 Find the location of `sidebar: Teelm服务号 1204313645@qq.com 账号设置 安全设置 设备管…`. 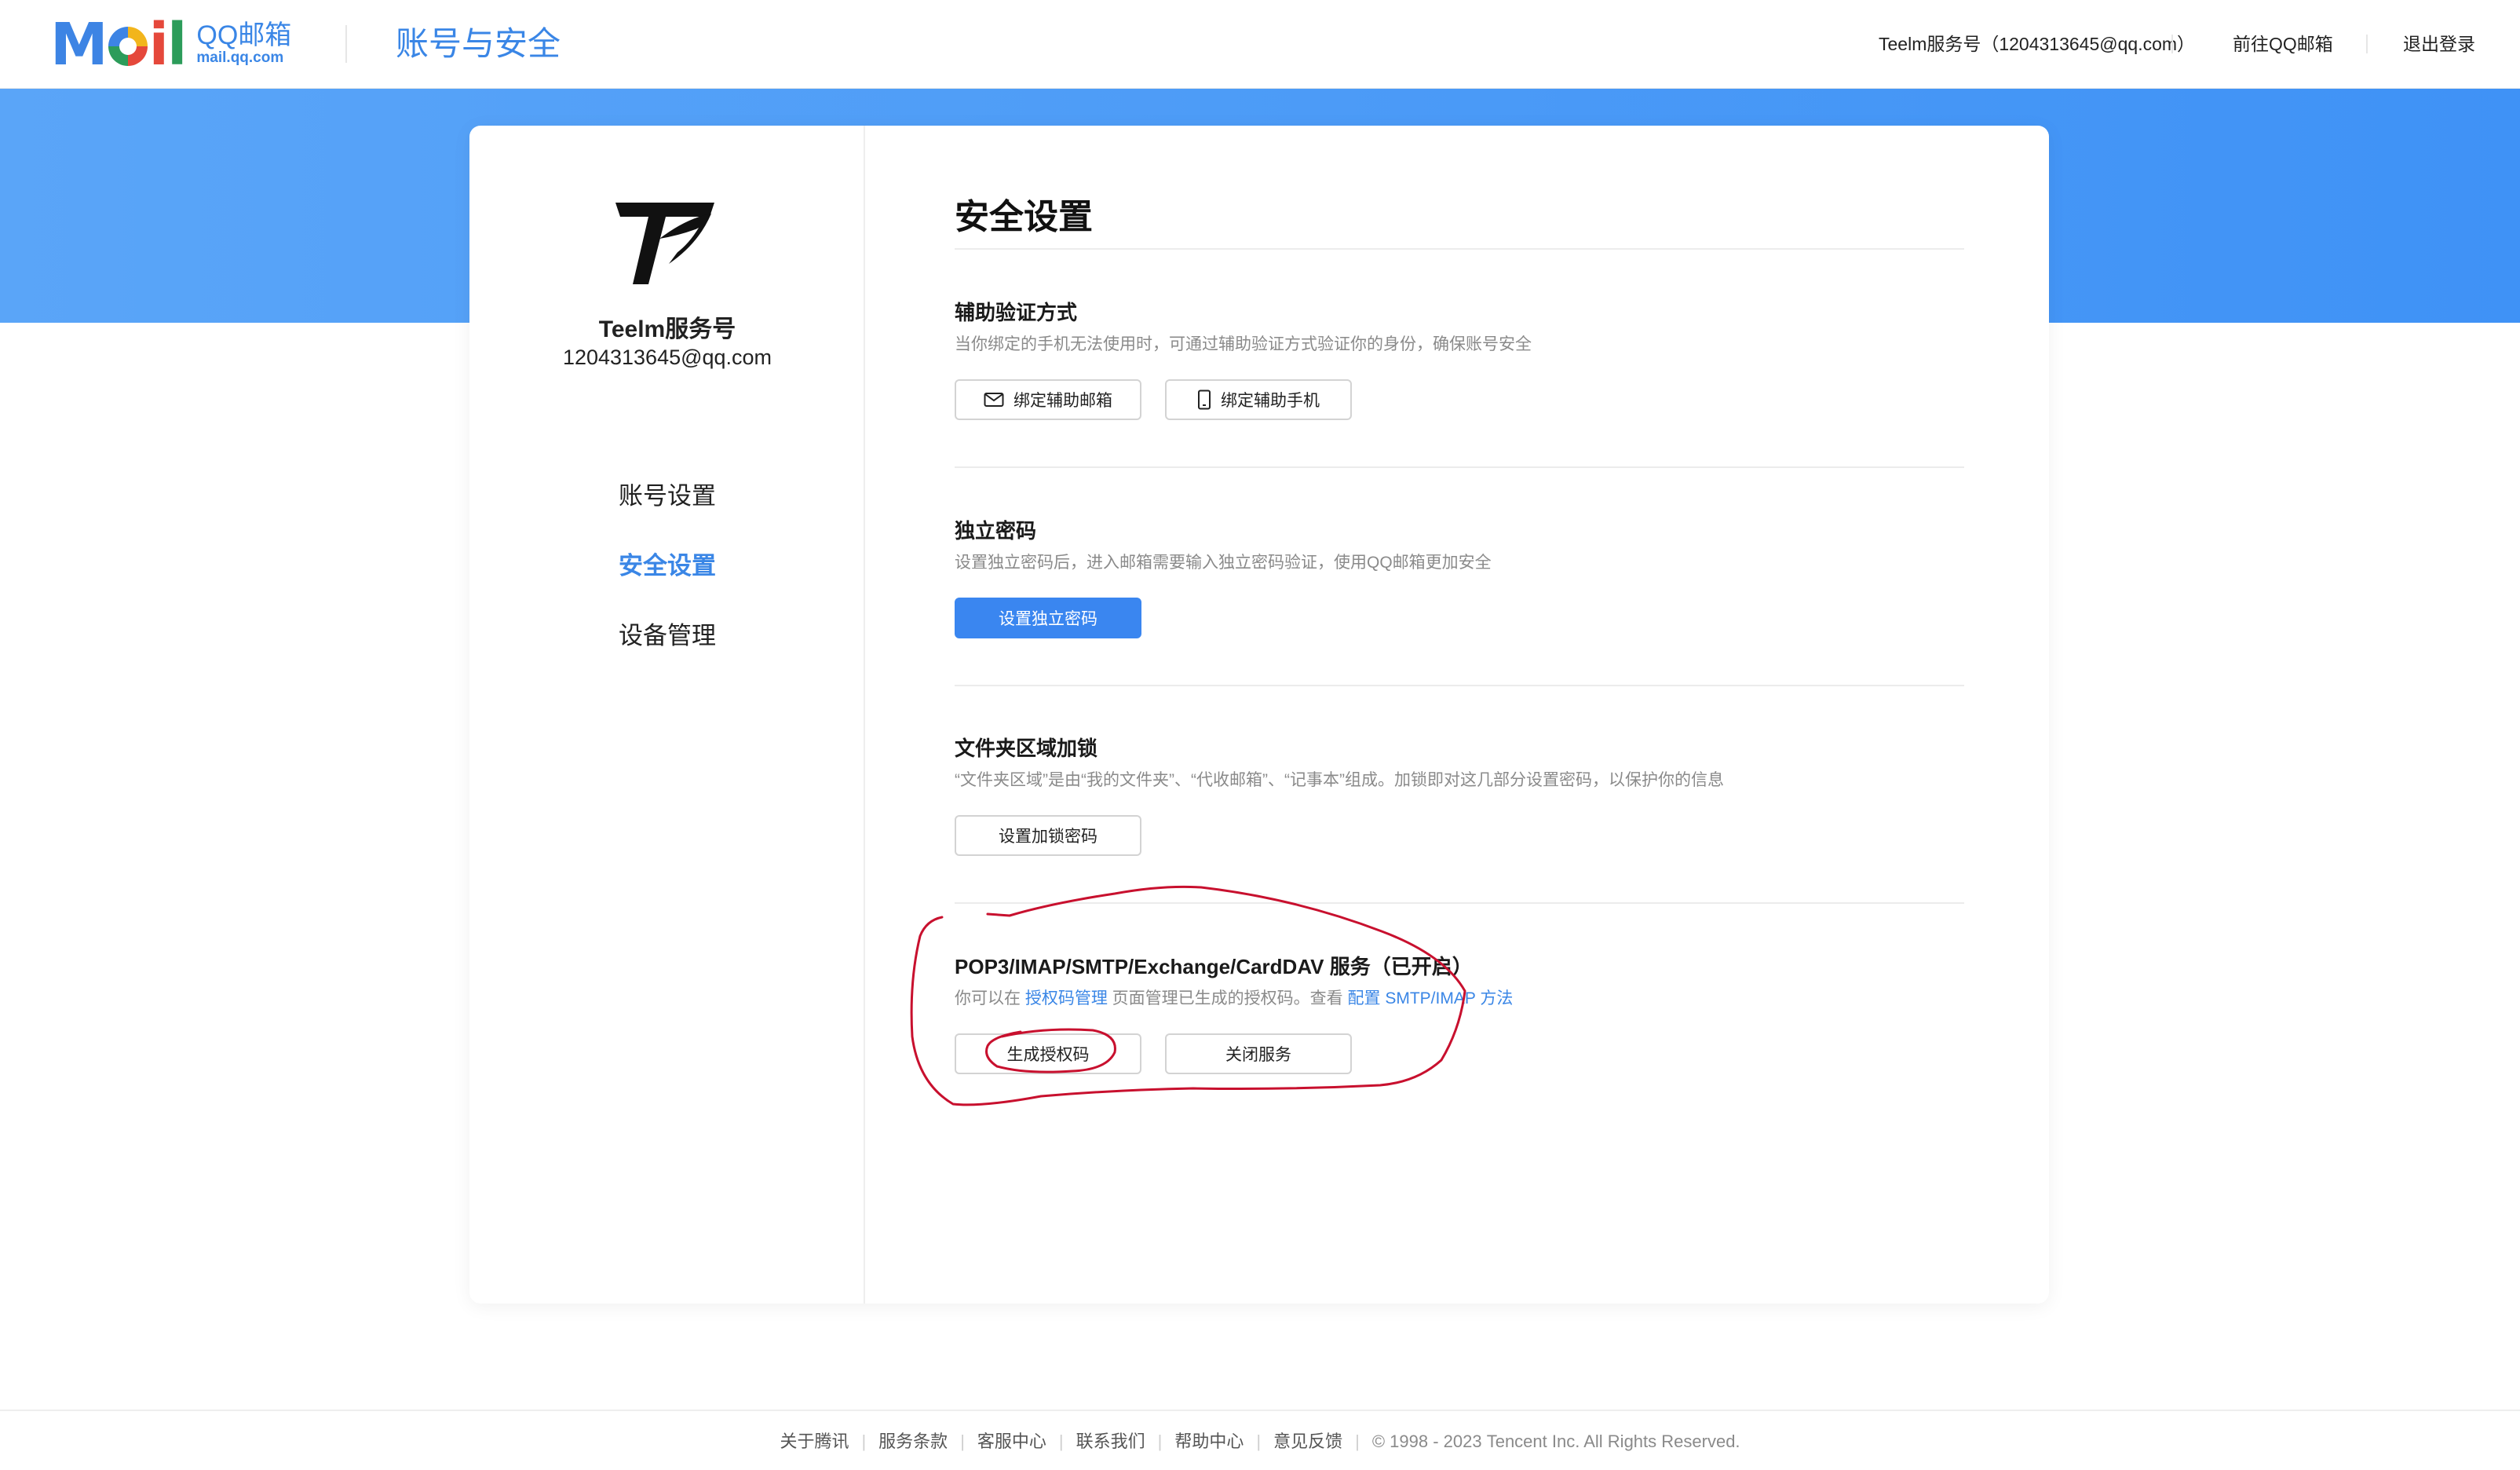

sidebar: Teelm服务号 1204313645@qq.com 账号设置 安全设置 设备管… is located at coordinates (667, 715).